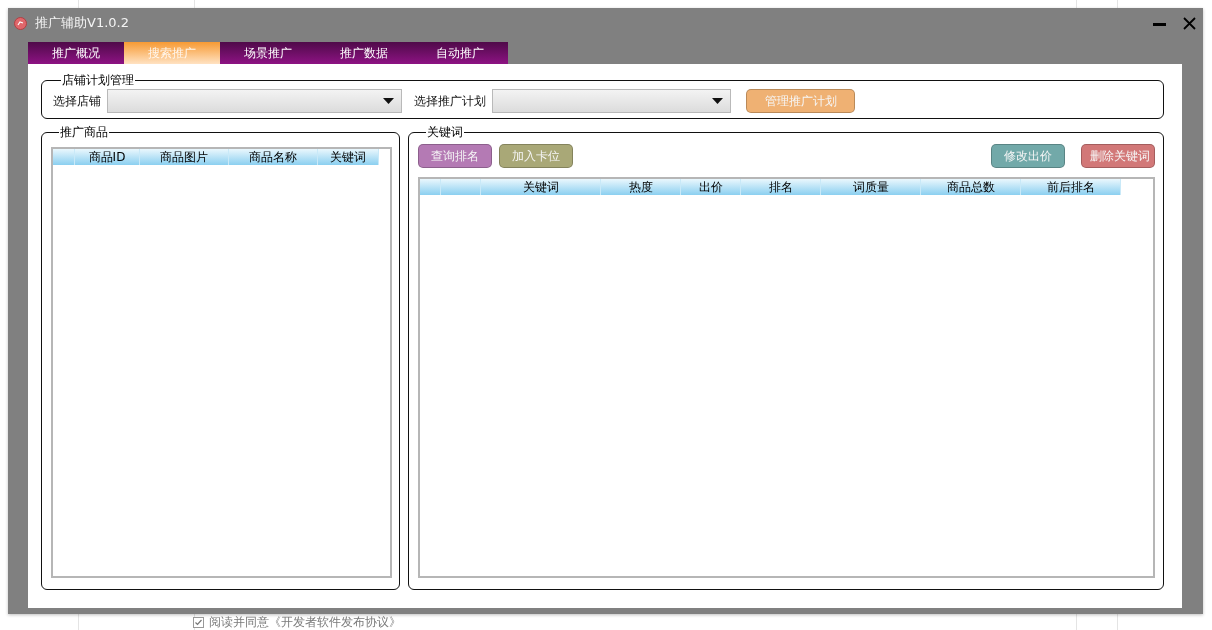 The height and width of the screenshot is (630, 1212). I want to click on column-header: 排名, so click(780, 187).